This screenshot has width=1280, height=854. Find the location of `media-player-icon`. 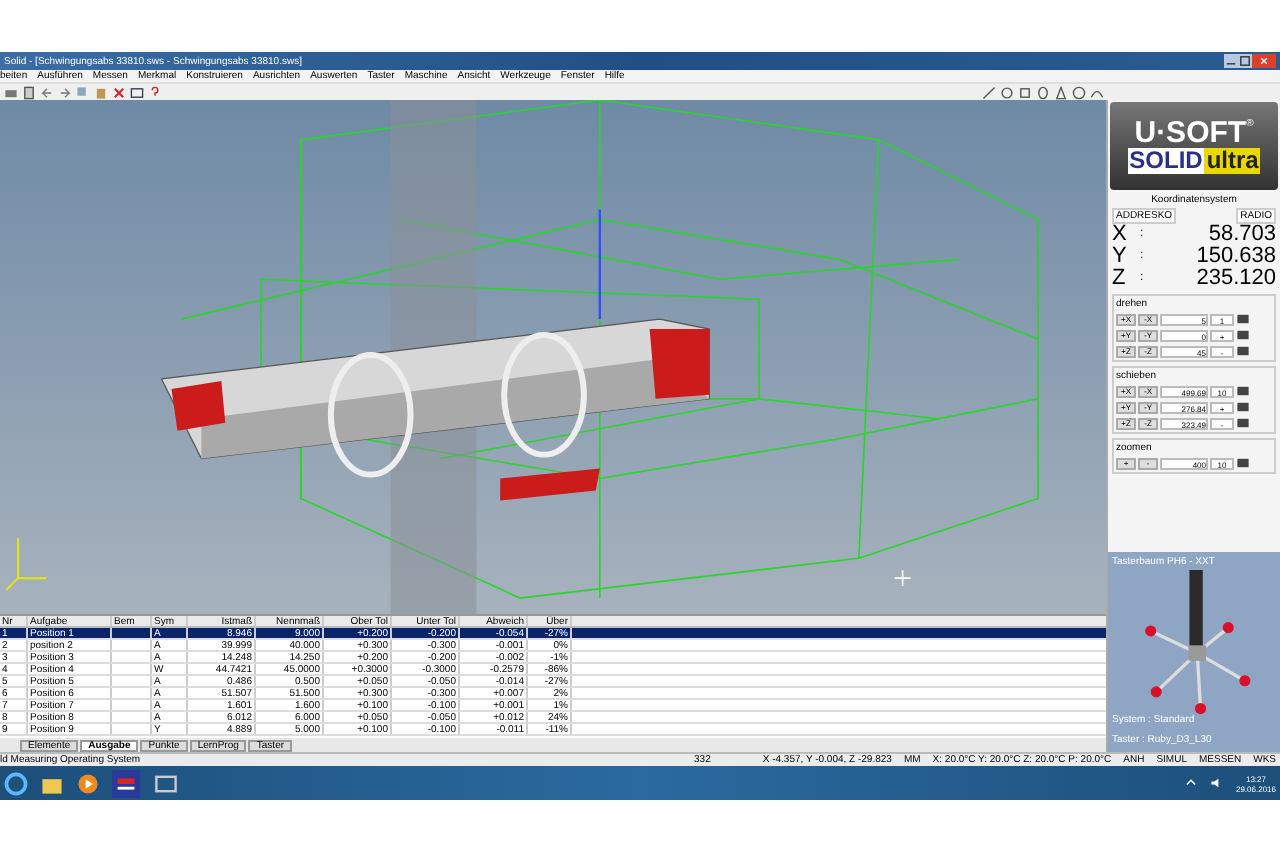

media-player-icon is located at coordinates (88, 783).